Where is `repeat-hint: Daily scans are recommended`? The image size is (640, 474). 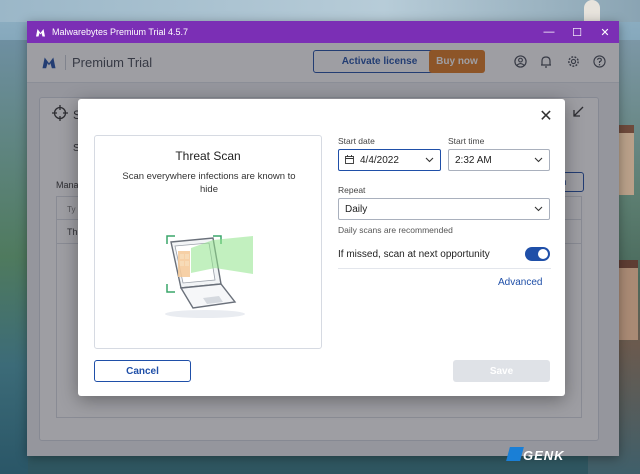 repeat-hint: Daily scans are recommended is located at coordinates (395, 230).